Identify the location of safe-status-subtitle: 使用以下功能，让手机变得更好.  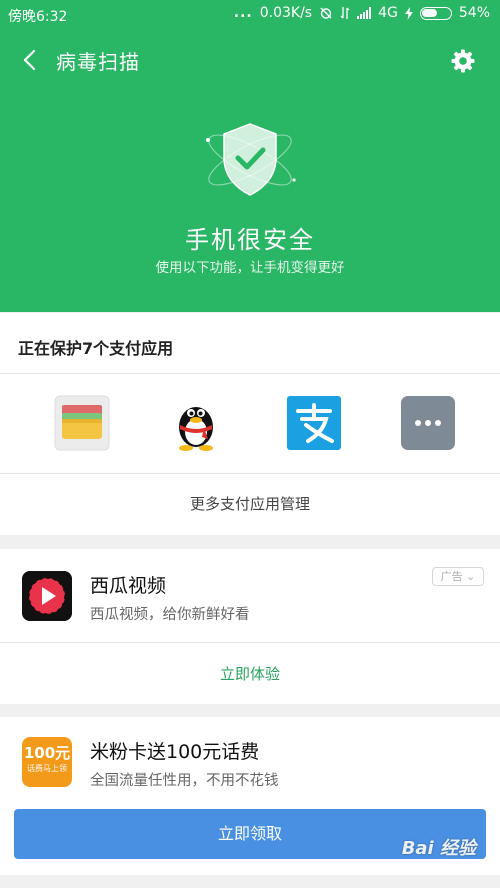
(250, 268).